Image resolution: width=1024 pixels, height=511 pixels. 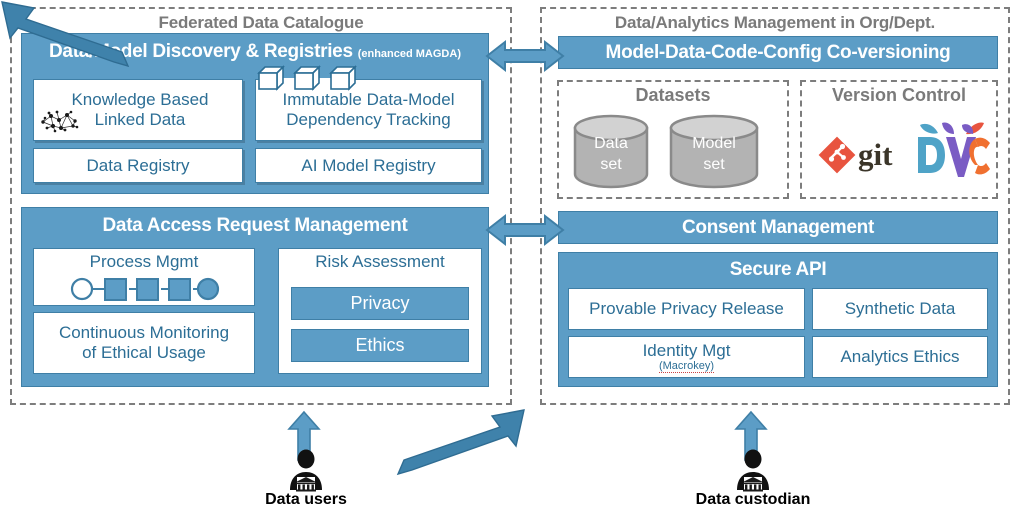 I want to click on card-risk-assessment-label: Risk Assessment, so click(x=380, y=261).